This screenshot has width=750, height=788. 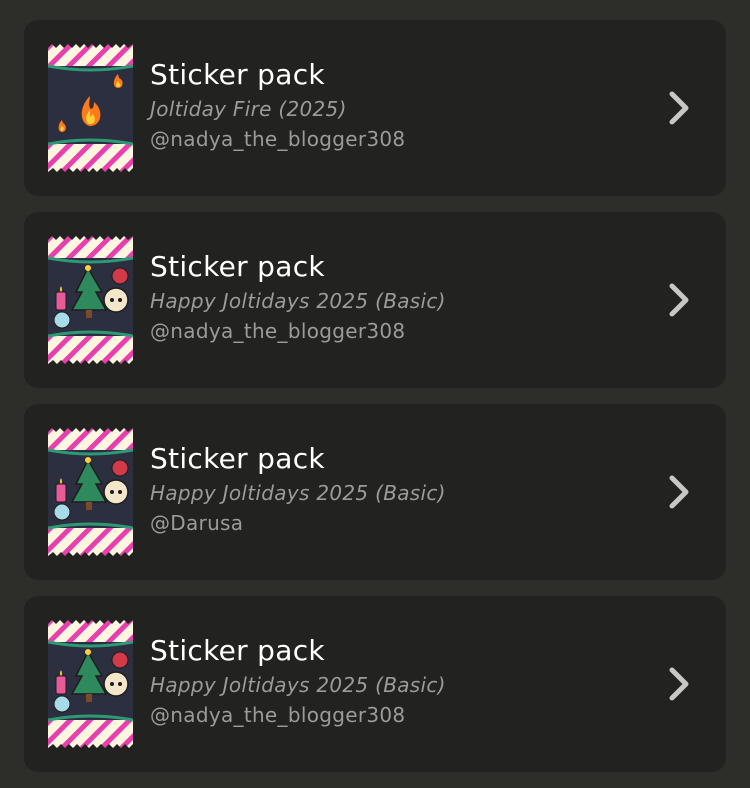 What do you see at coordinates (90, 108) in the screenshot?
I see `fire-pack-icon` at bounding box center [90, 108].